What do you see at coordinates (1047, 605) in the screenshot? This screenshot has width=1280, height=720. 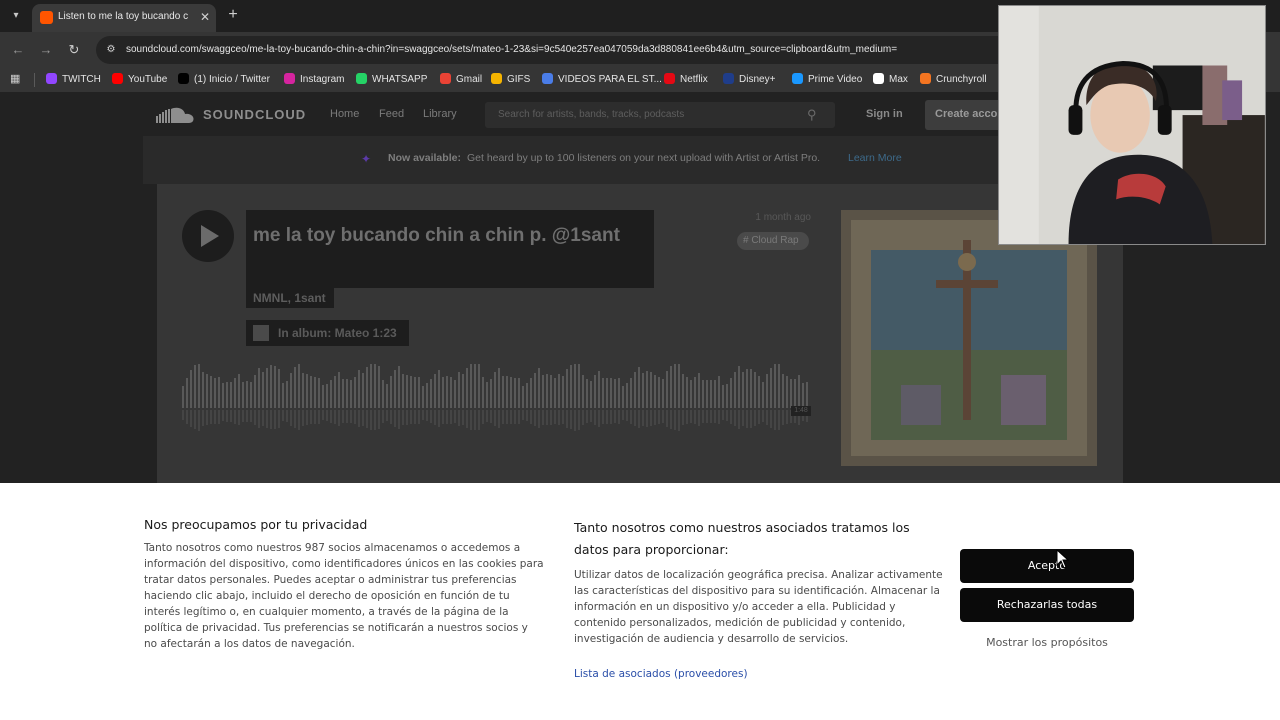 I see `reject-all-button: Rechazarlas todas` at bounding box center [1047, 605].